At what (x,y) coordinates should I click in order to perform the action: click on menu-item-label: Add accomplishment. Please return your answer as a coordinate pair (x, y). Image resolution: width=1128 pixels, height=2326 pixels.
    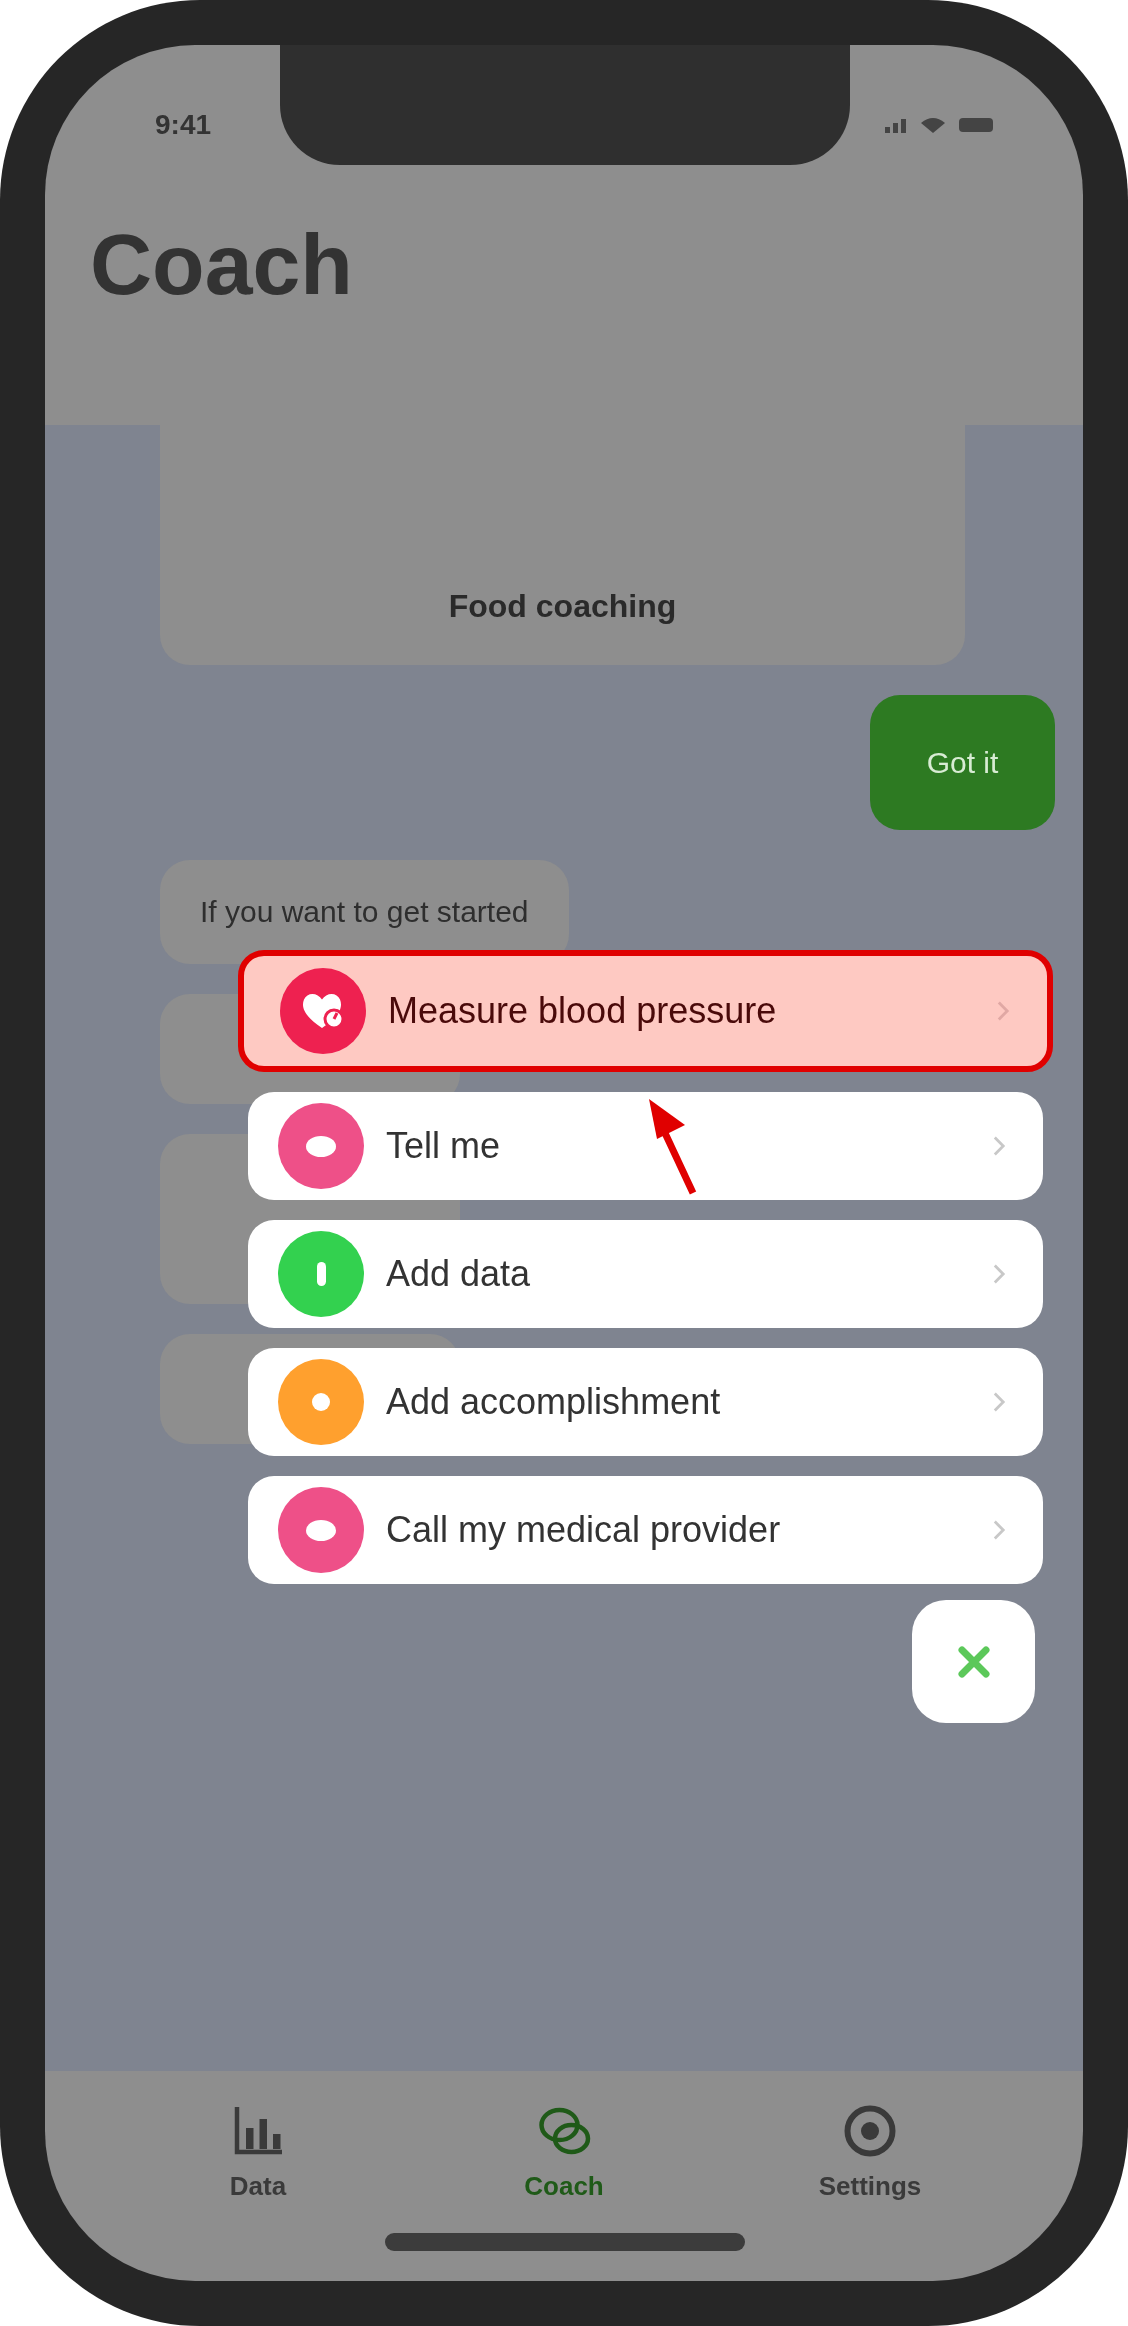
    Looking at the image, I should click on (554, 1402).